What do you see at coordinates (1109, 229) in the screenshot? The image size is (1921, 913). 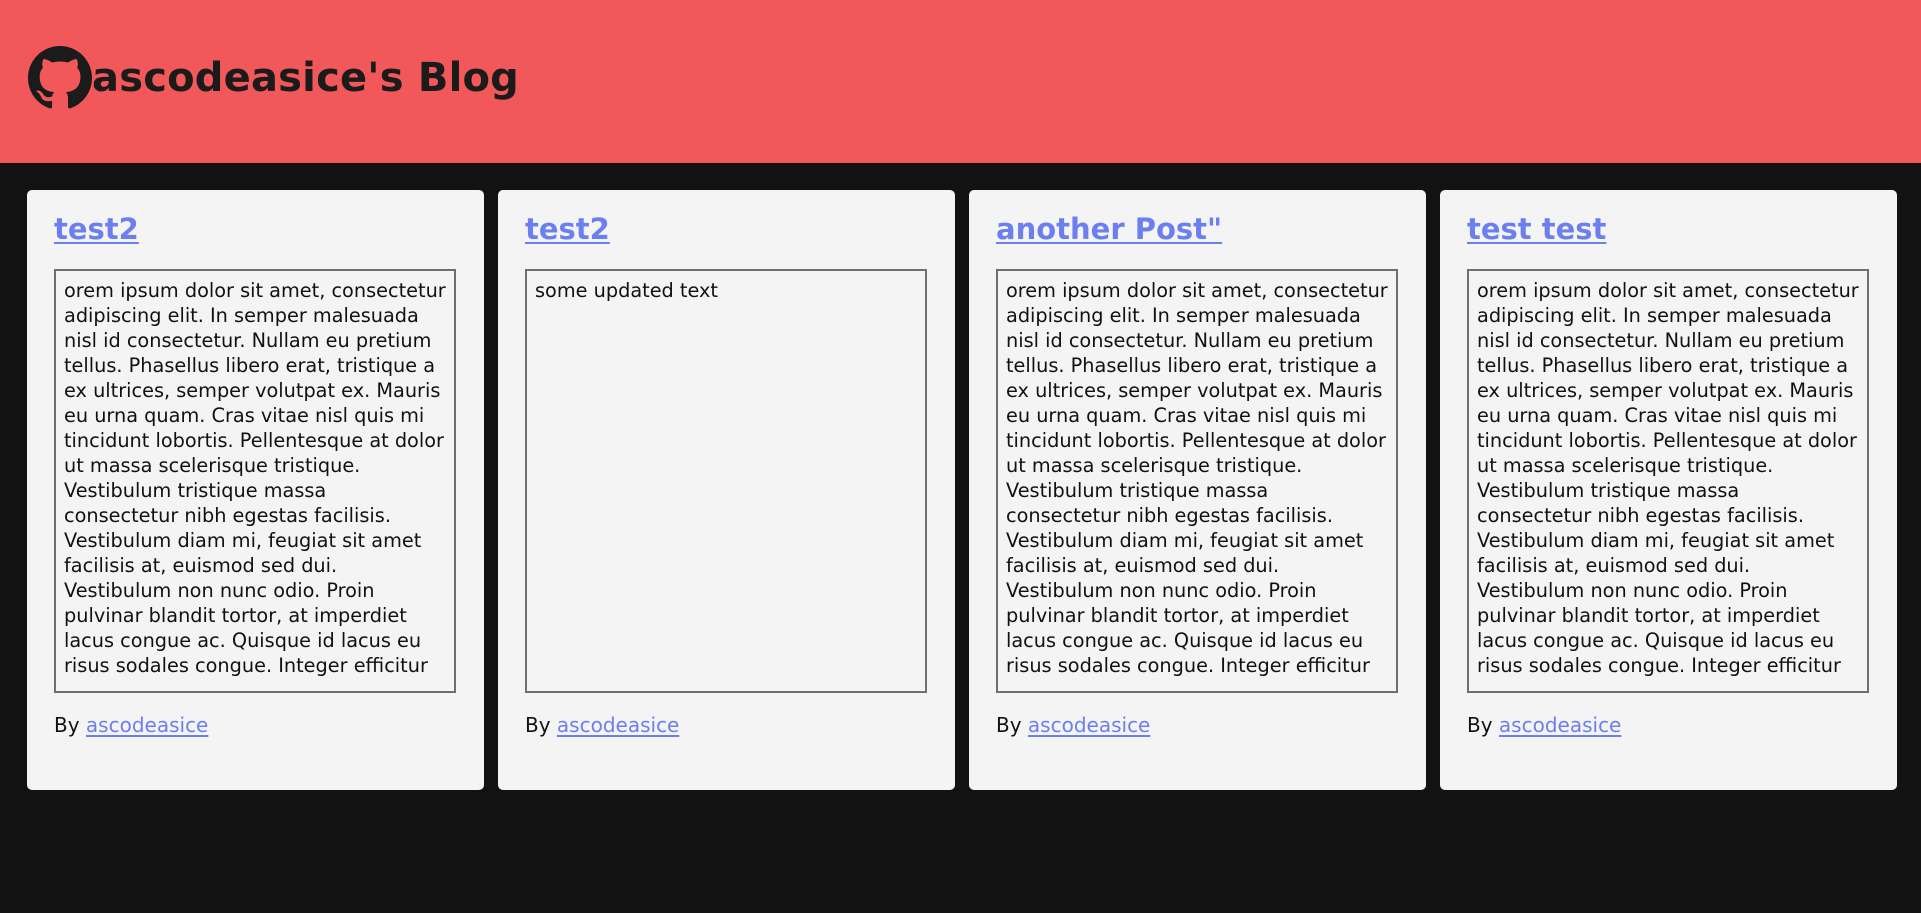 I see `post-title-link: another Post"` at bounding box center [1109, 229].